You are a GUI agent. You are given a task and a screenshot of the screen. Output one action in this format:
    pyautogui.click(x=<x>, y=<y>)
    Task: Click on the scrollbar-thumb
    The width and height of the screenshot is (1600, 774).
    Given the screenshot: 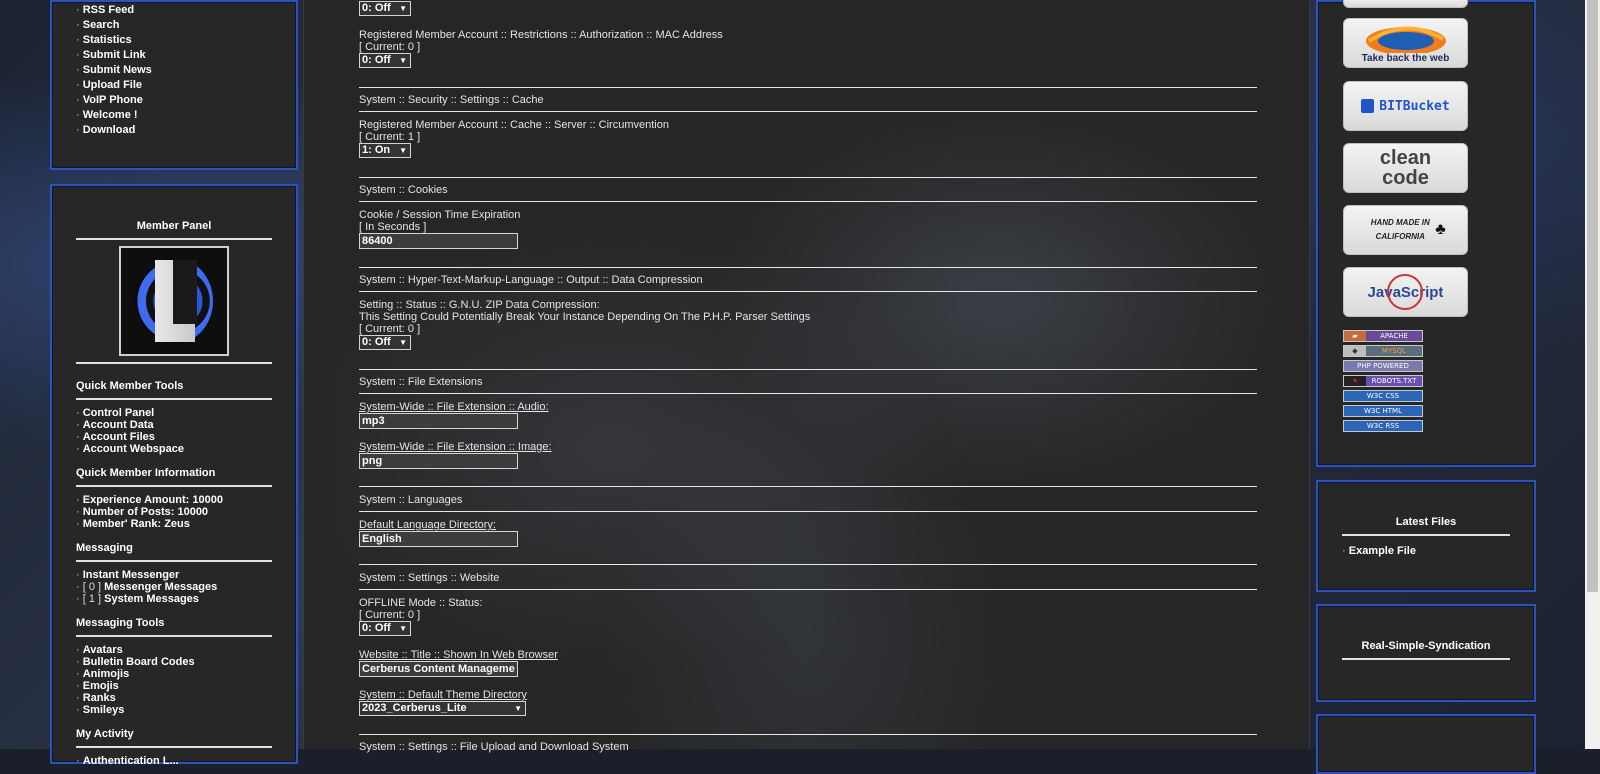 What is the action you would take?
    pyautogui.click(x=1592, y=296)
    